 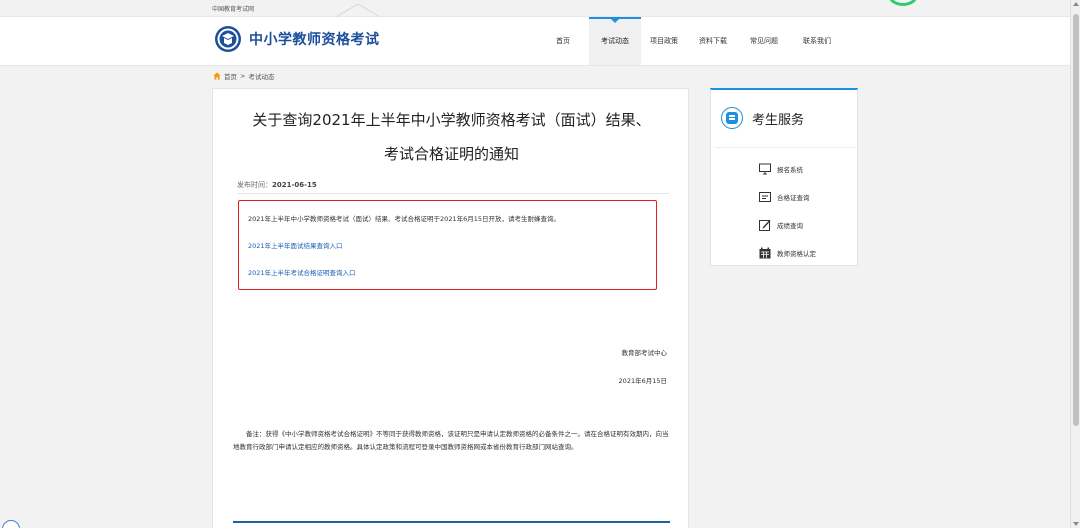 I want to click on green-ring-icon, so click(x=903, y=3).